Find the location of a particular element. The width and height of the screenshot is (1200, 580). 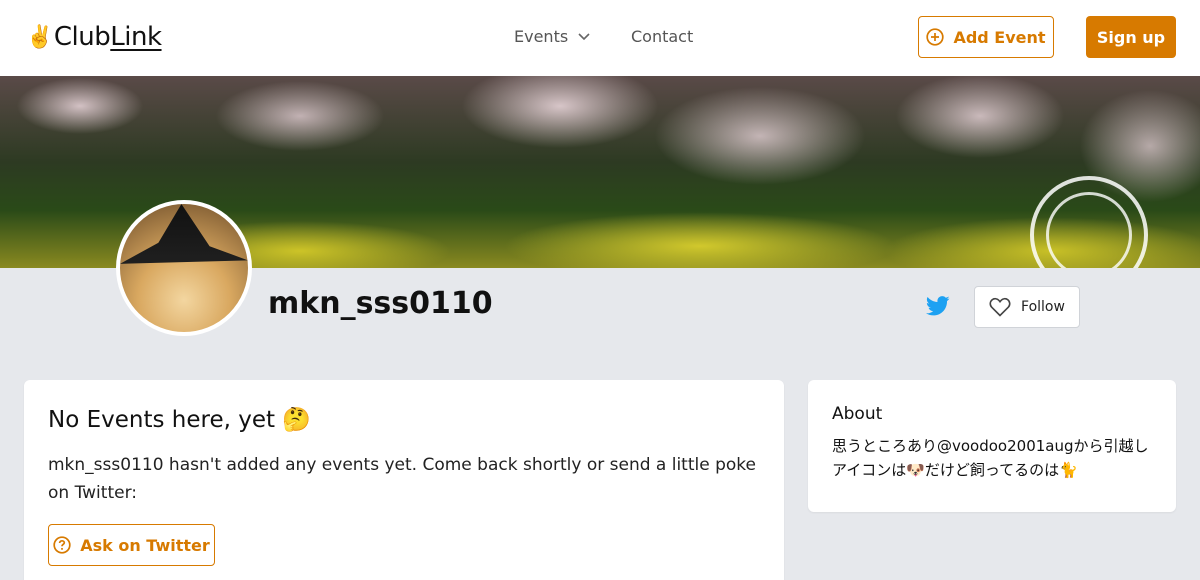

banner-watermark-logo is located at coordinates (1089, 222).